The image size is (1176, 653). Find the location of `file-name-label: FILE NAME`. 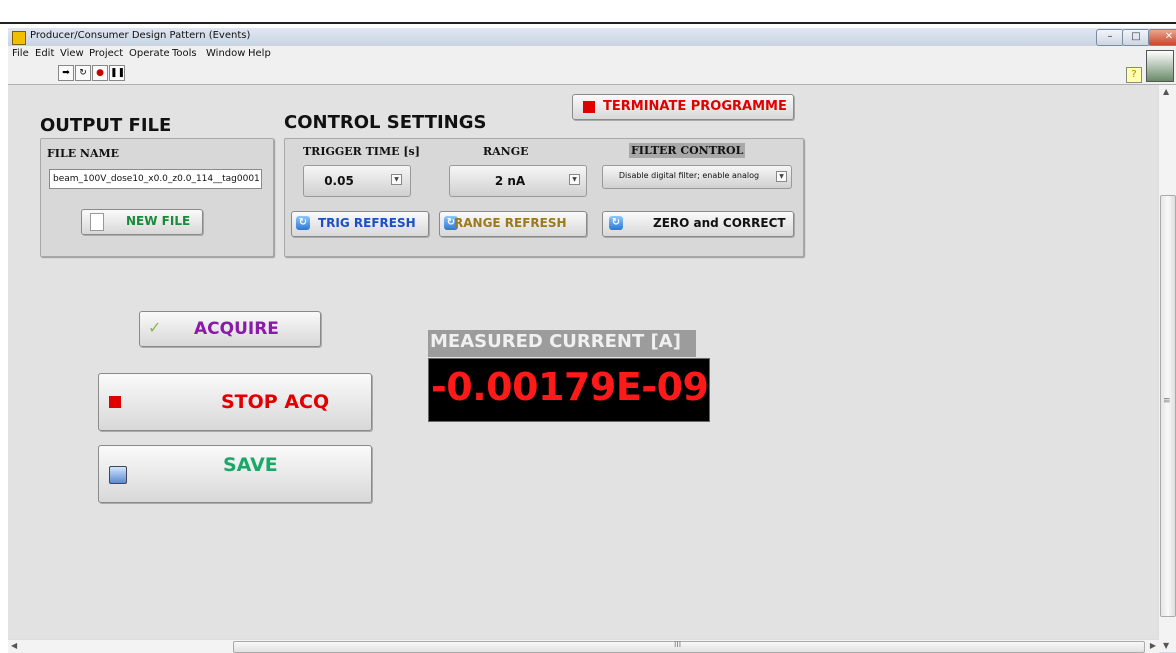

file-name-label: FILE NAME is located at coordinates (83, 153).